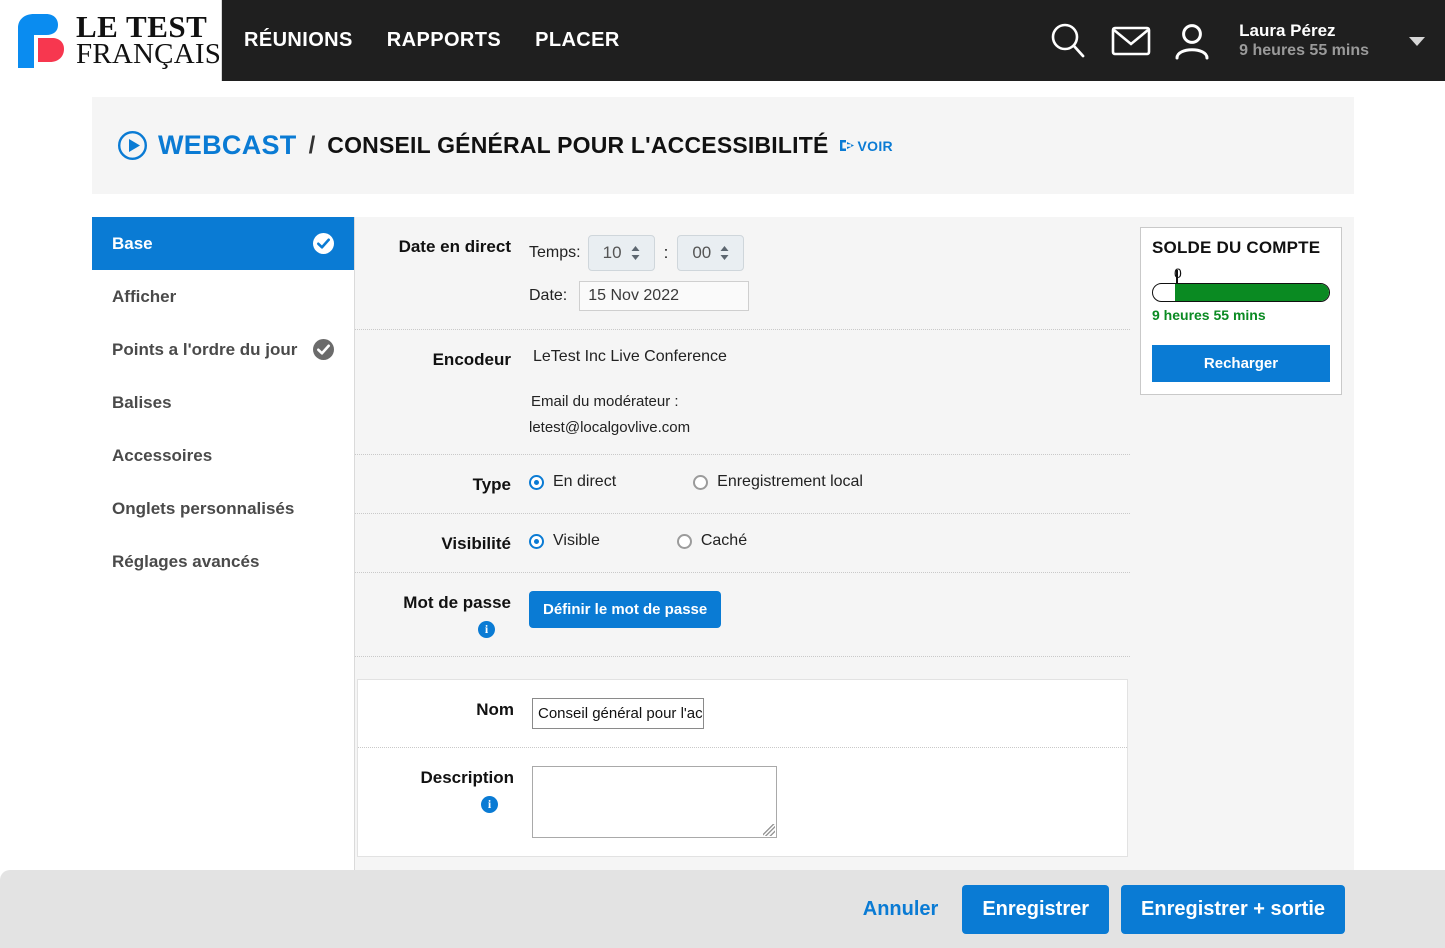 The height and width of the screenshot is (948, 1445). What do you see at coordinates (828, 614) in the screenshot?
I see `field-body-password: Définir le mot de passe` at bounding box center [828, 614].